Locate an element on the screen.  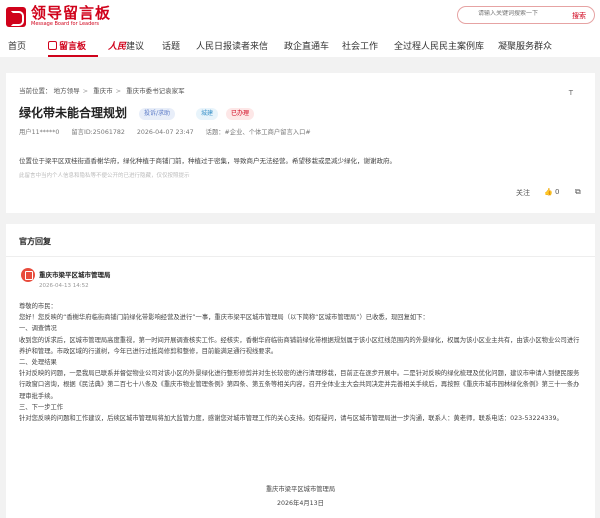
breadcrumb-item: 重庆市委书记袁家军 is located at coordinates (155, 91).